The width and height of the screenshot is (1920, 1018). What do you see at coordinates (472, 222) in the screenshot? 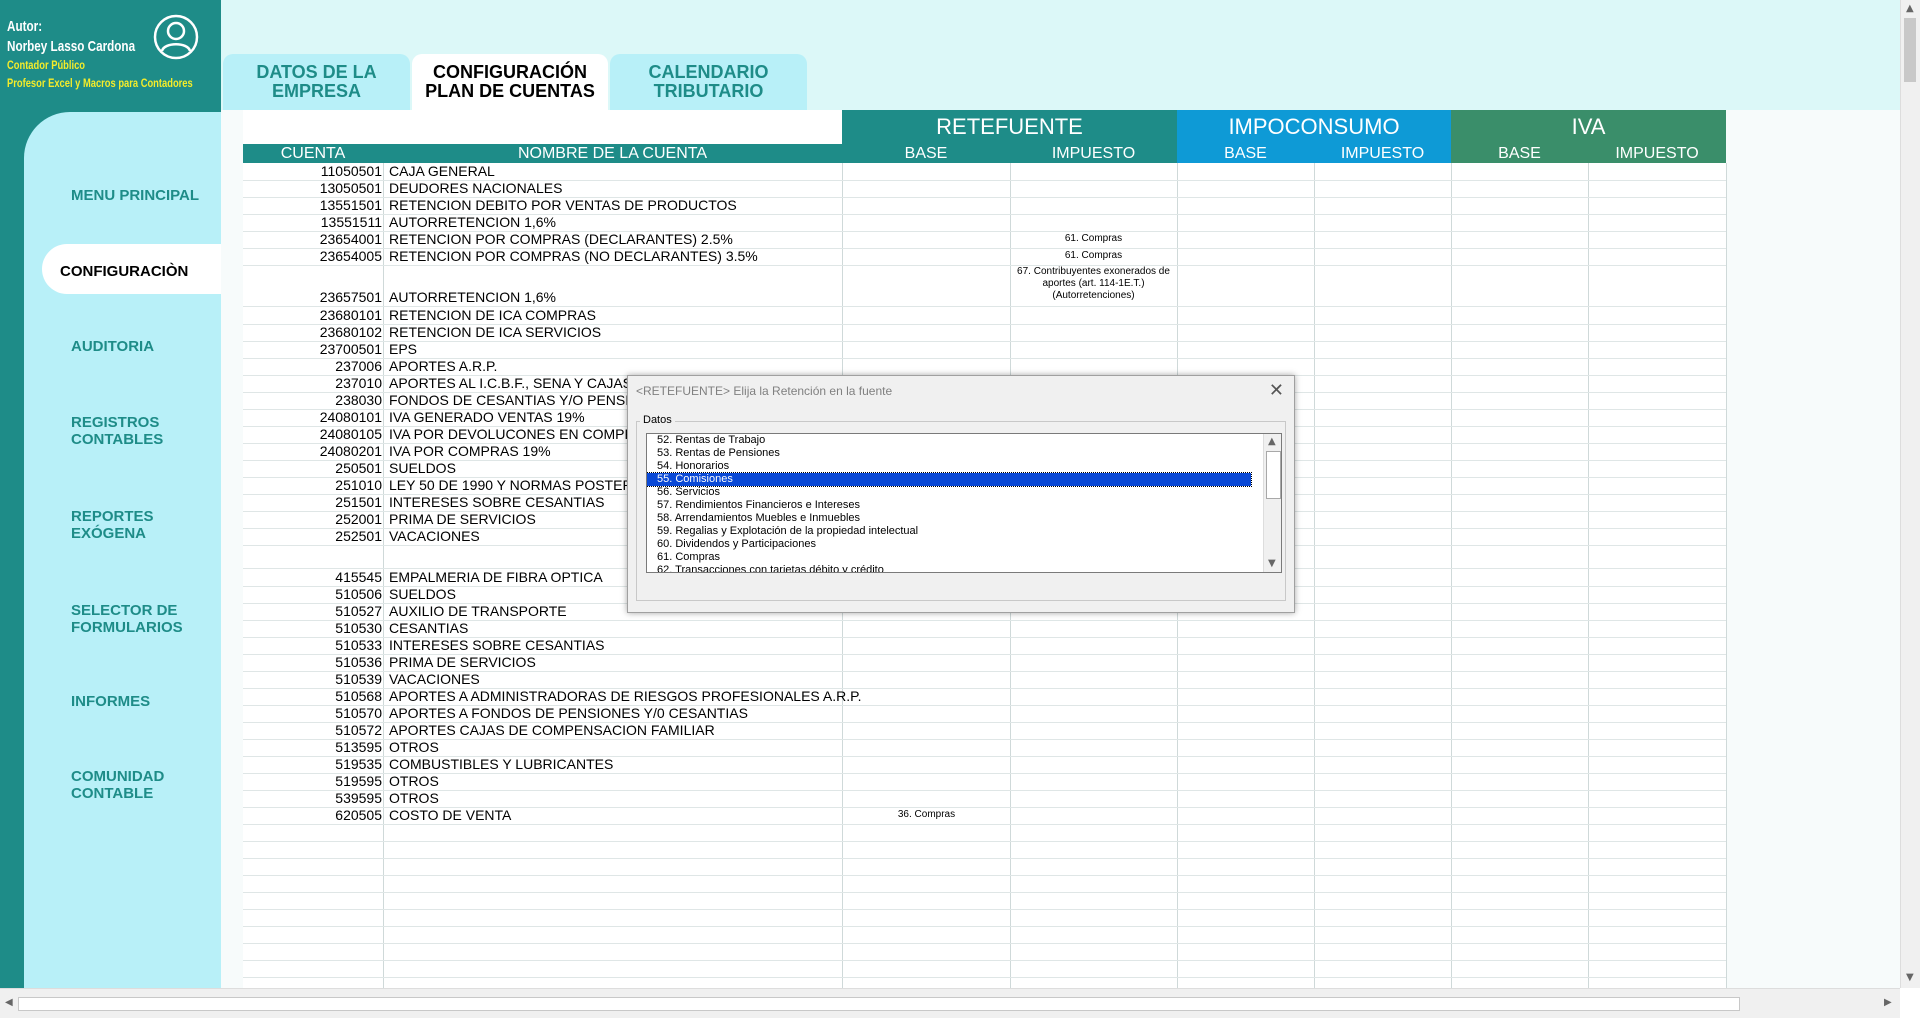
I see `account-name: AUTORRETENCION 1,6%` at bounding box center [472, 222].